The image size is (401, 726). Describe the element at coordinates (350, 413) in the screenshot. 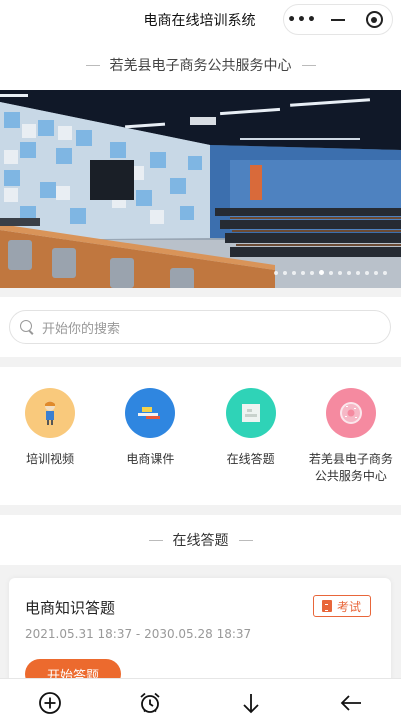

I see `donut-icon` at that location.